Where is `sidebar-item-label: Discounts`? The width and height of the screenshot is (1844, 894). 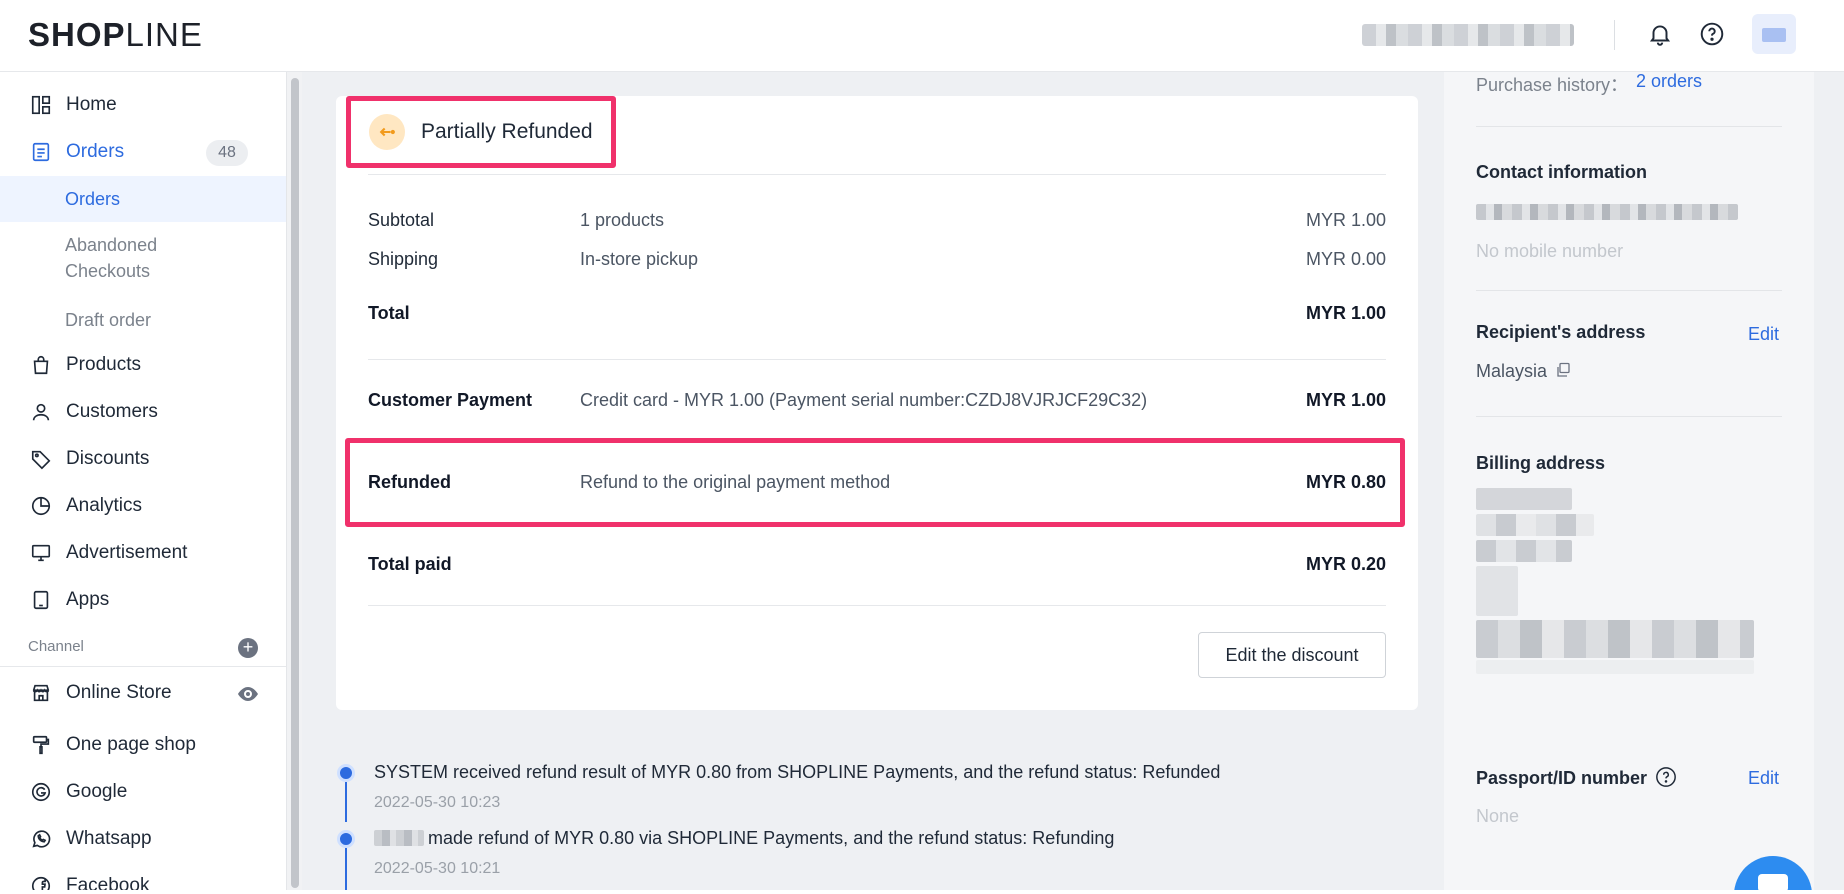
sidebar-item-label: Discounts is located at coordinates (108, 458).